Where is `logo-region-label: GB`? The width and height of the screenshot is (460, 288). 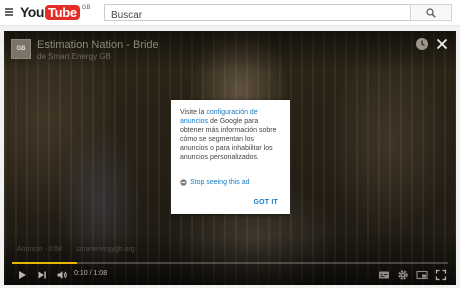 logo-region-label: GB is located at coordinates (86, 8).